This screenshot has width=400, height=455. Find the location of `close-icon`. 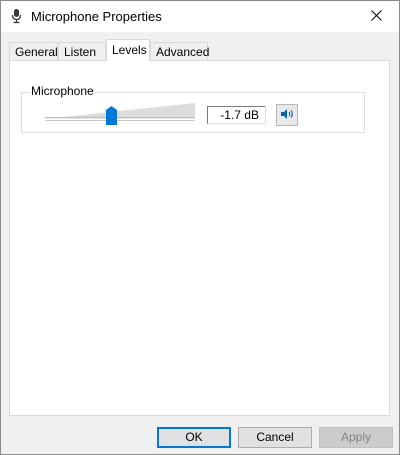

close-icon is located at coordinates (376, 16).